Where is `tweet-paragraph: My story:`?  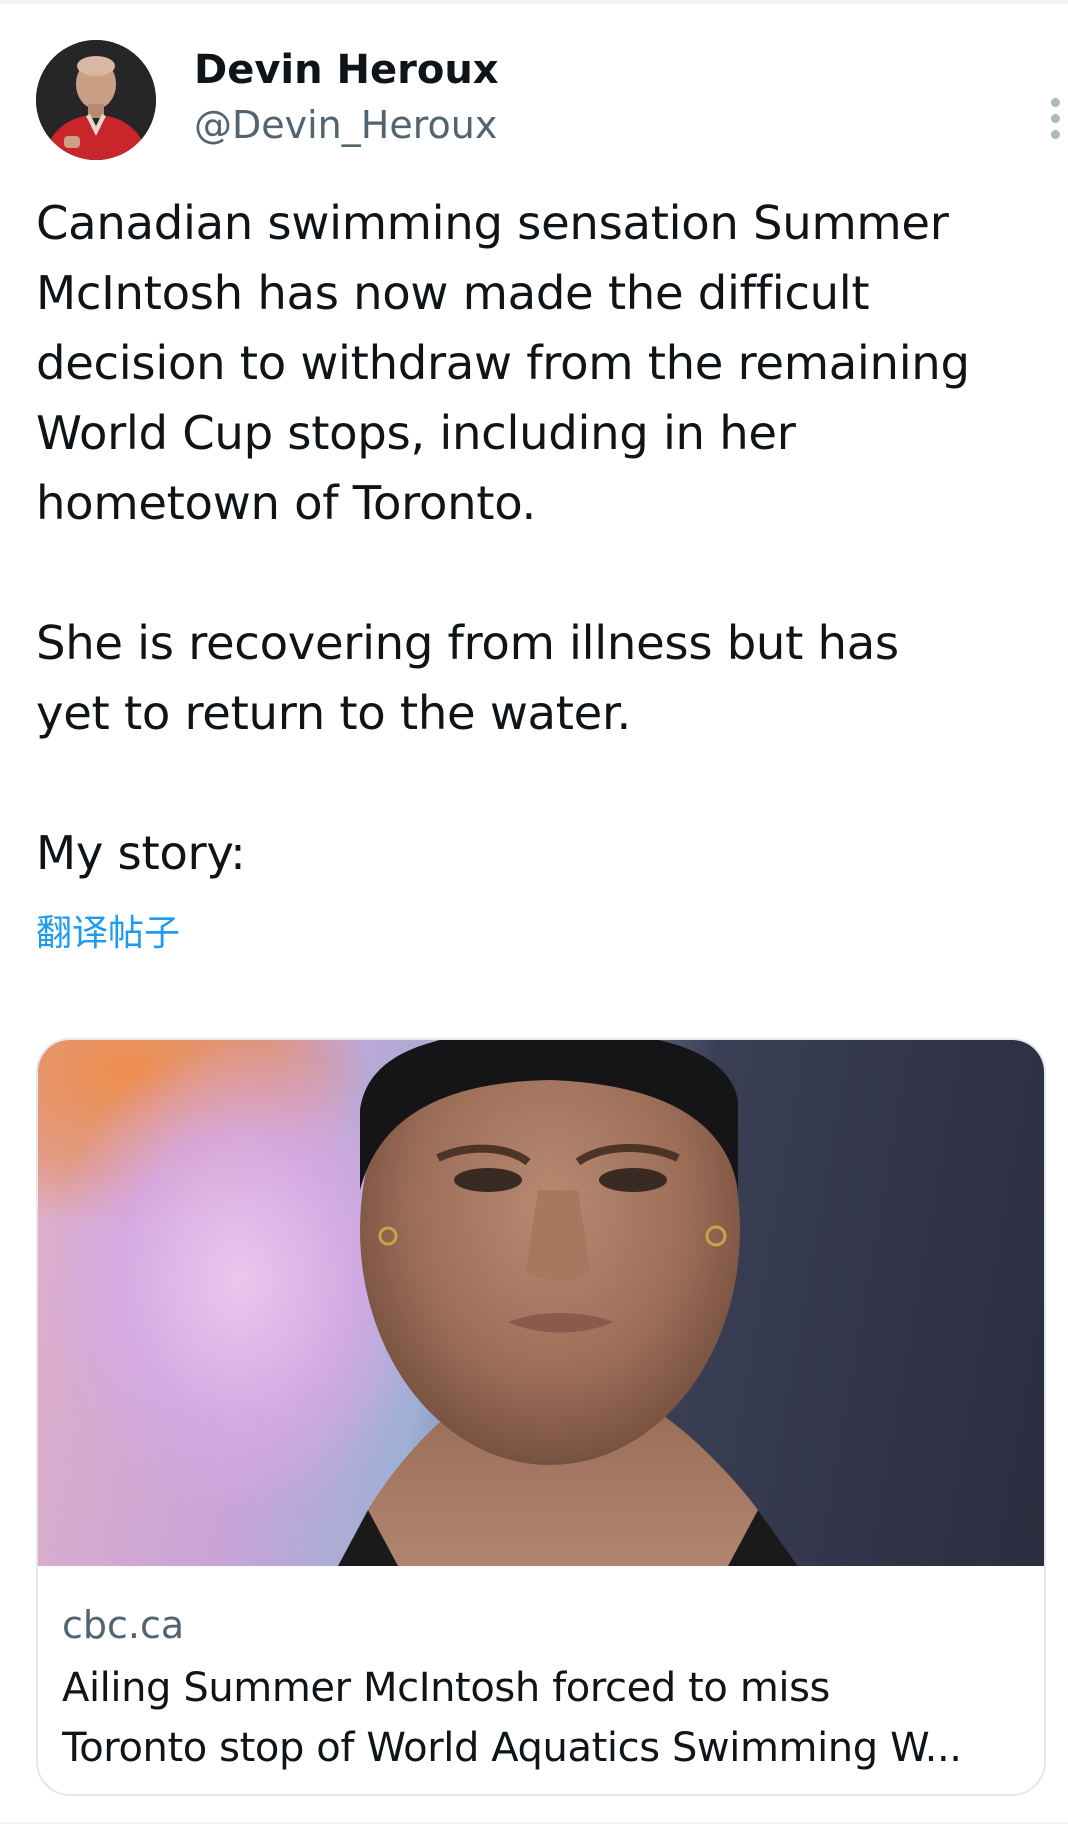
tweet-paragraph: My story: is located at coordinates (141, 853).